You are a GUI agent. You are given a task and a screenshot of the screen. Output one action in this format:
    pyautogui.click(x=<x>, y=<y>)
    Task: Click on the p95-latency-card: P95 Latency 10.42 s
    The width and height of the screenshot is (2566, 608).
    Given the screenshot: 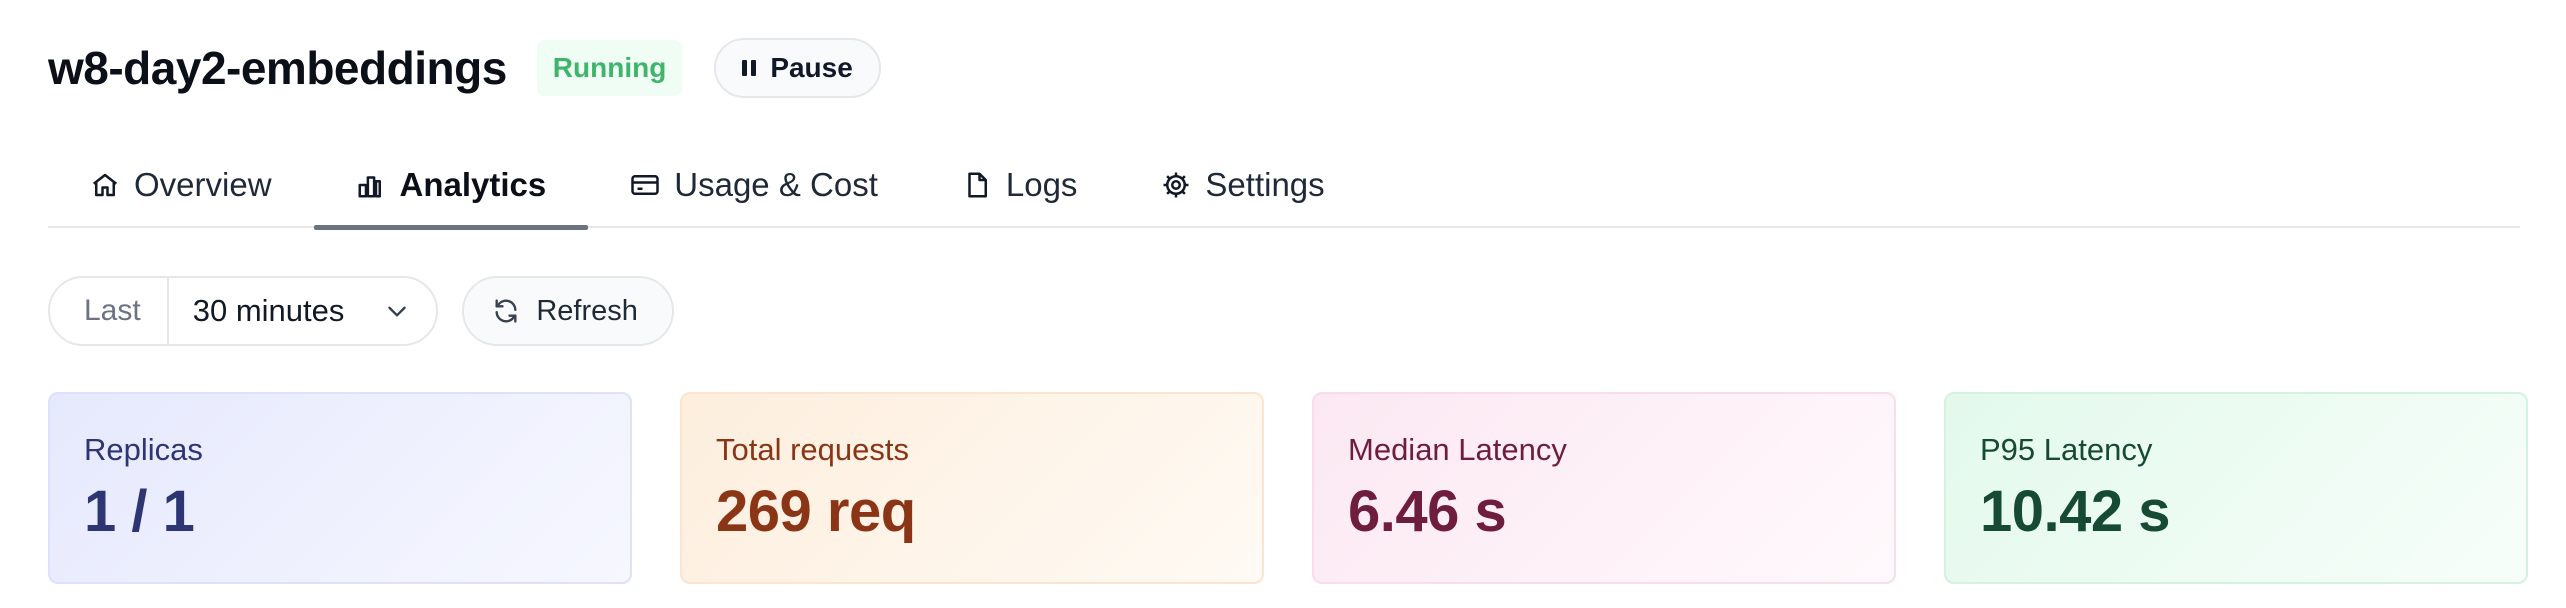 What is the action you would take?
    pyautogui.click(x=2236, y=488)
    